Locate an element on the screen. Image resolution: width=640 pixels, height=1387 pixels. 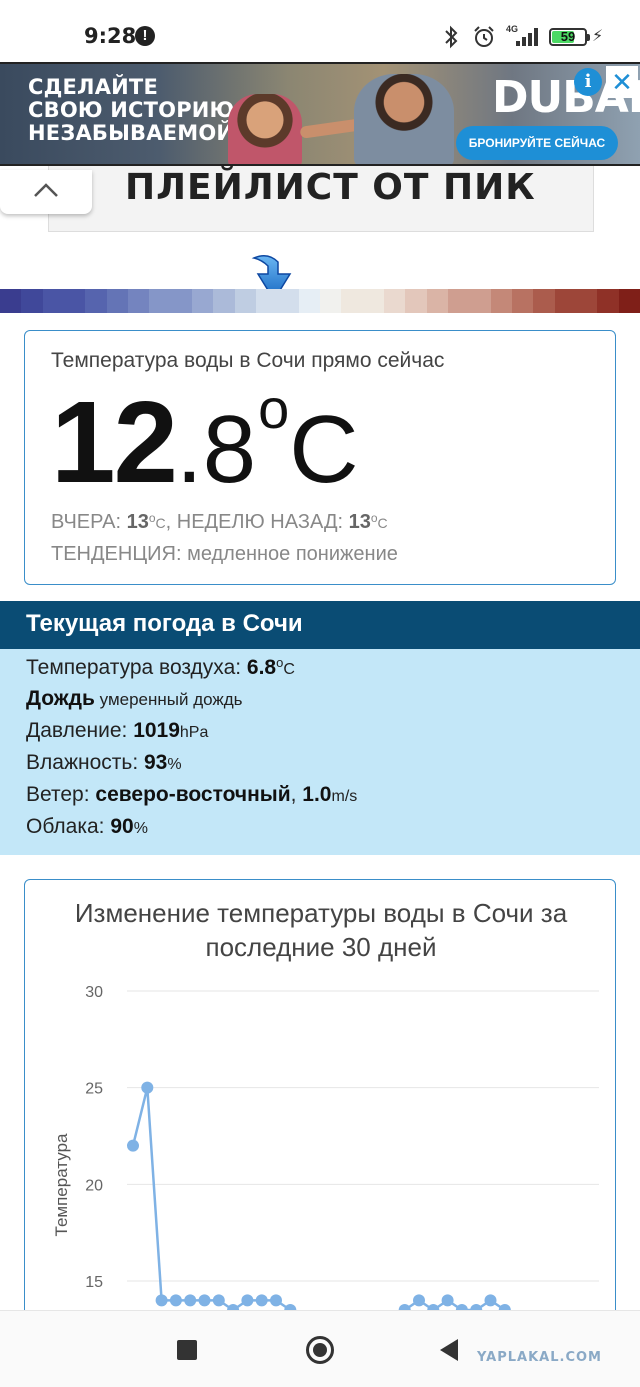
pressure-unit: hPa is located at coordinates (194, 732).